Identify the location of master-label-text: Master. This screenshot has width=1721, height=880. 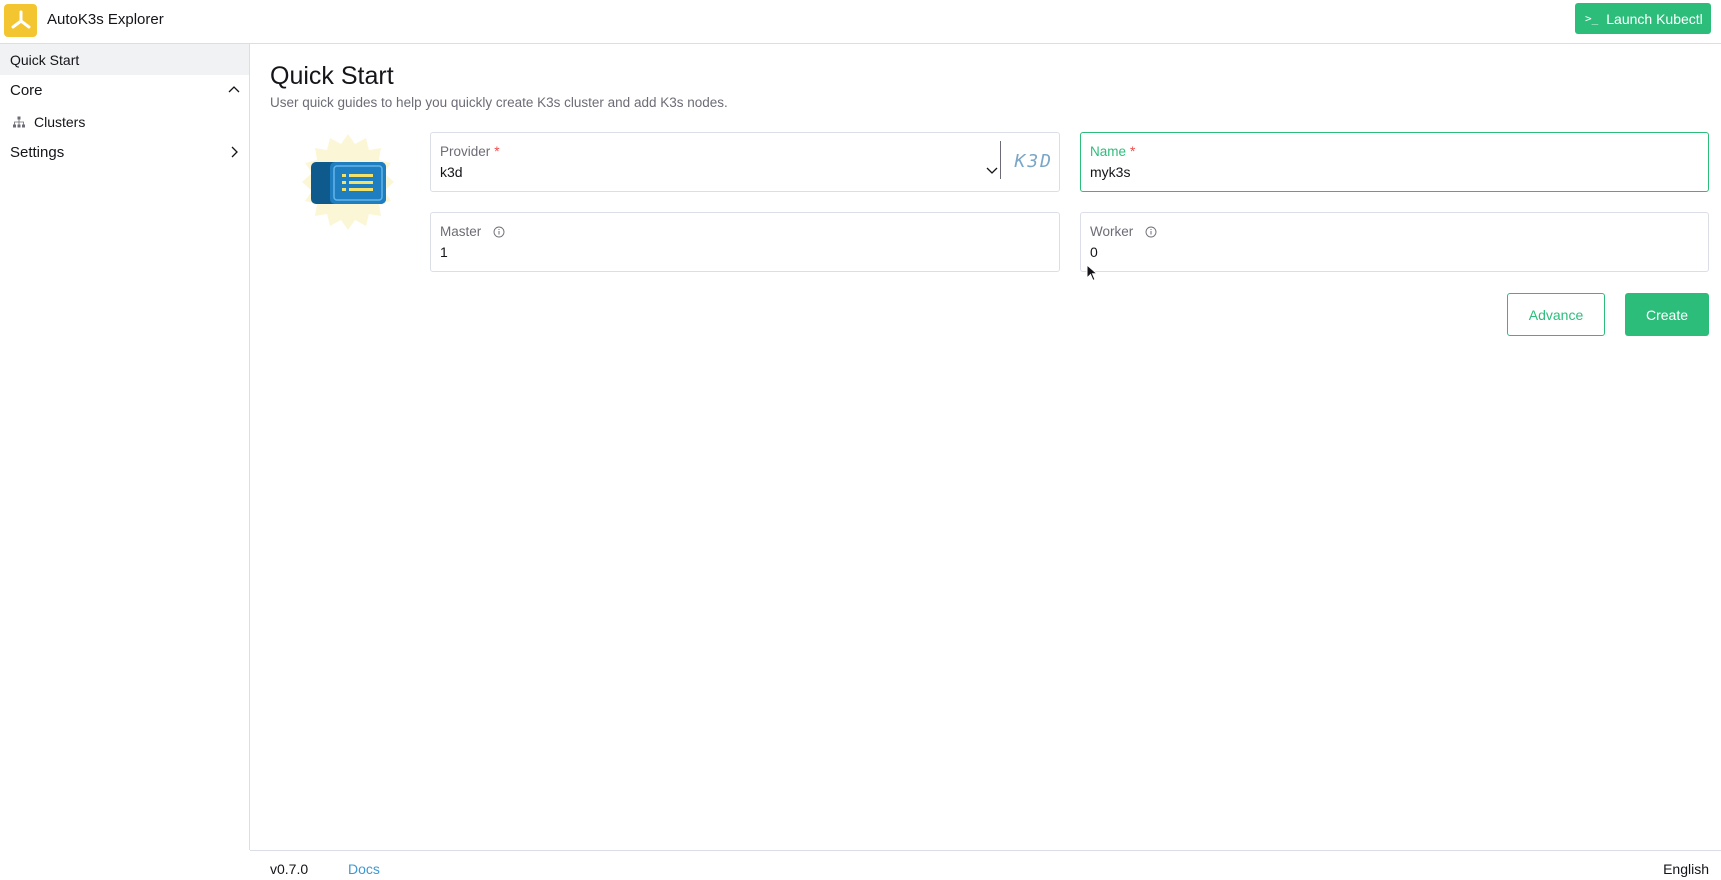
(461, 231).